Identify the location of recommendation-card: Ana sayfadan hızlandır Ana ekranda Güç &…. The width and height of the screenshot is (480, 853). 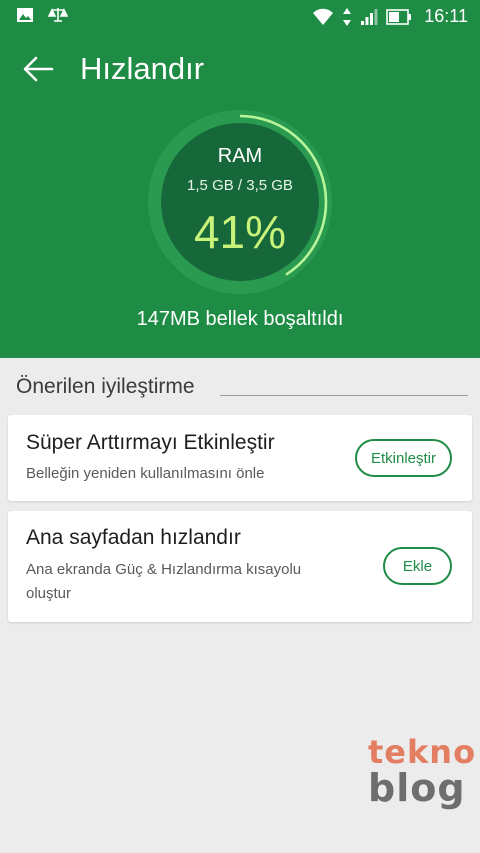
(240, 566).